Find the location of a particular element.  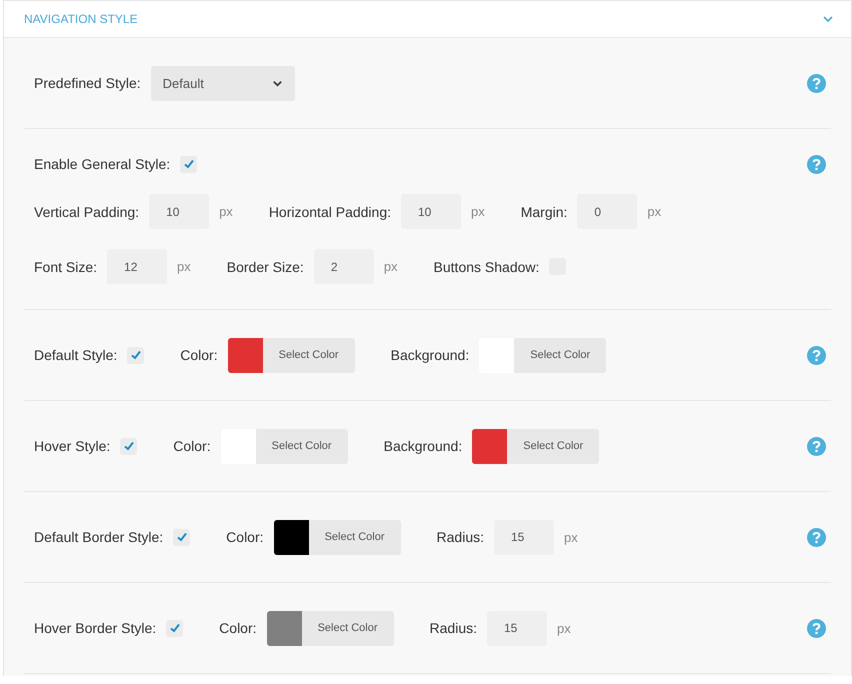

field-label: Horizontal Padding: is located at coordinates (329, 212).